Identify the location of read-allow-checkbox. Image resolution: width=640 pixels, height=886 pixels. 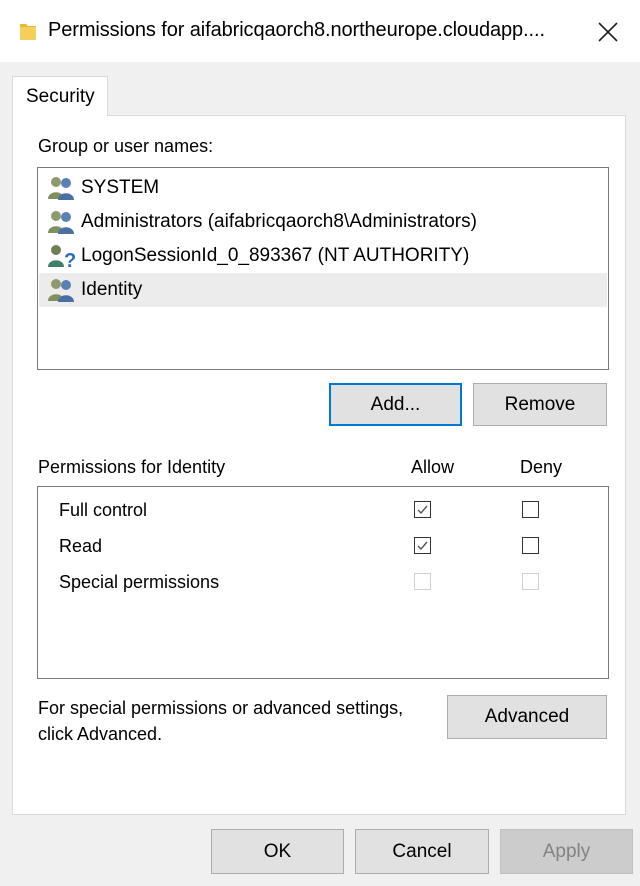
(422, 545).